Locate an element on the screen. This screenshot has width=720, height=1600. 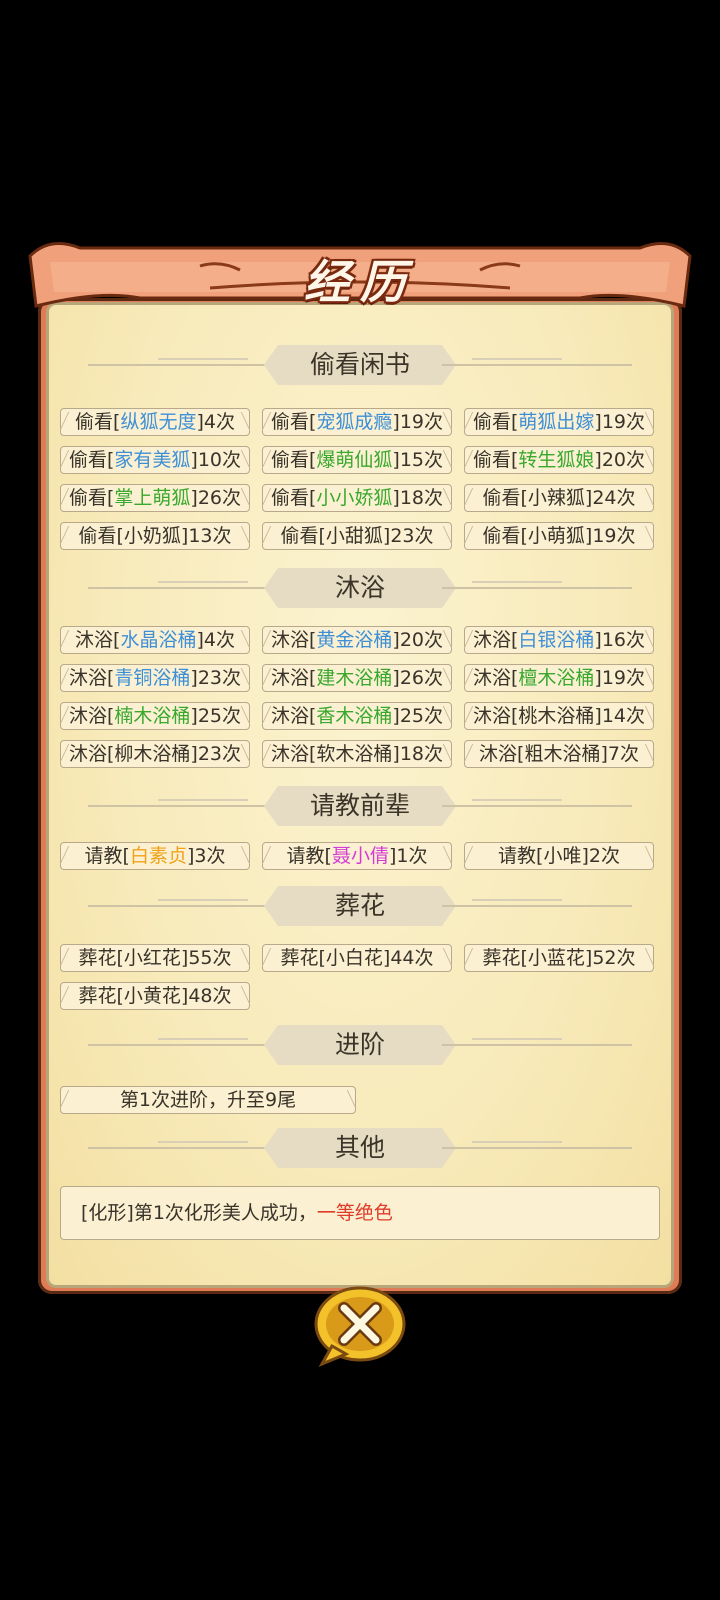
item-count: ]3次 is located at coordinates (206, 856).